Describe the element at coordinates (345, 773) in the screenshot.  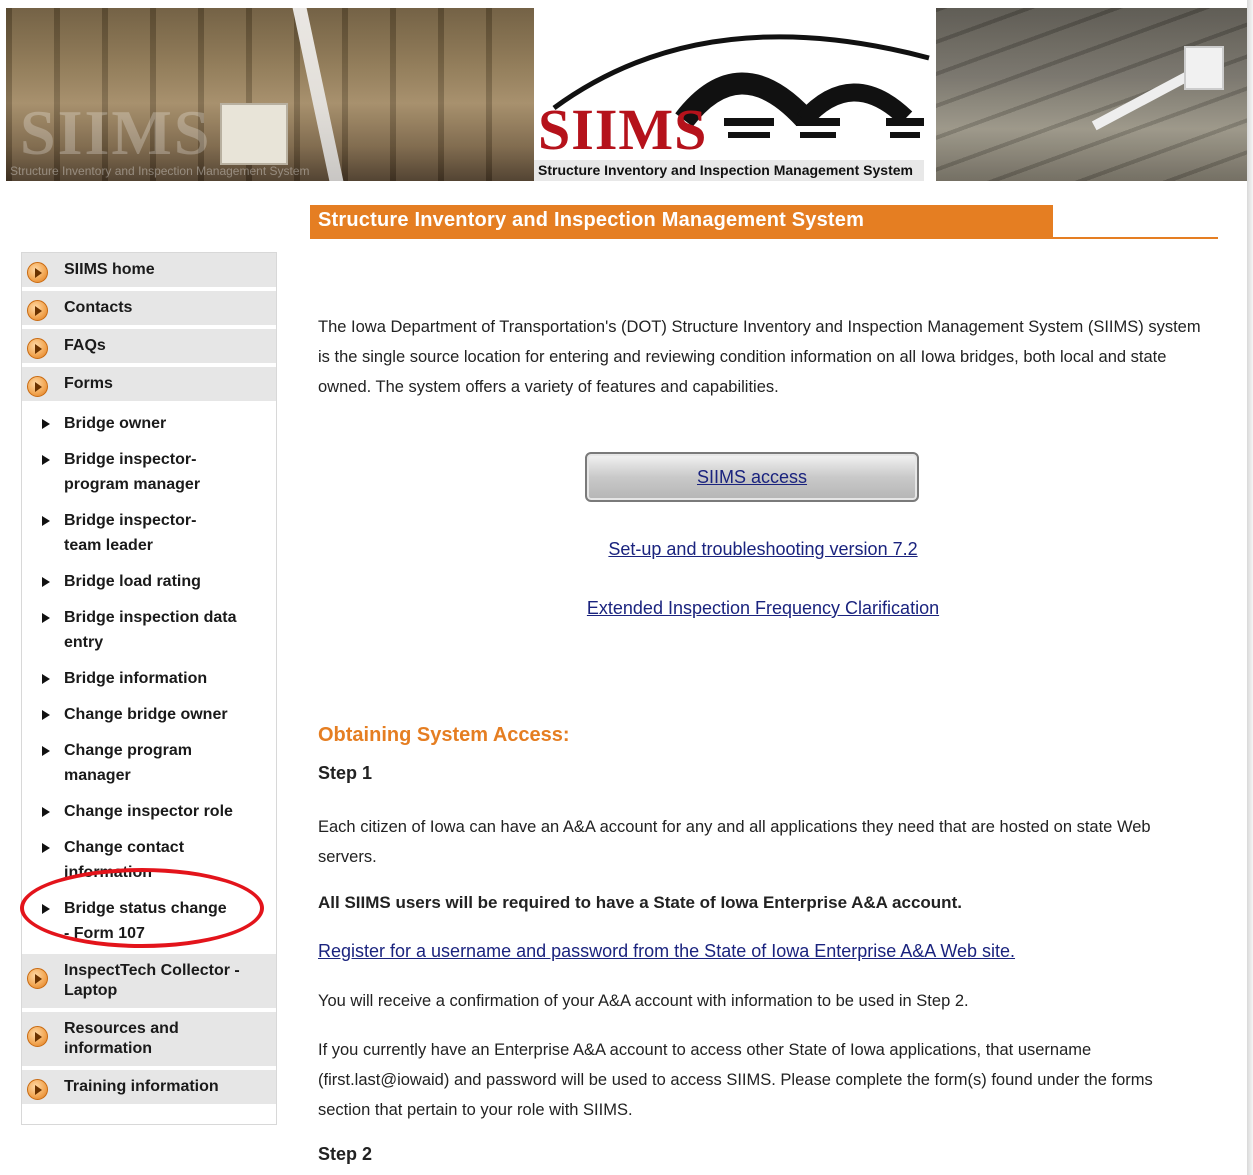
I see `step1-heading: Step 1` at that location.